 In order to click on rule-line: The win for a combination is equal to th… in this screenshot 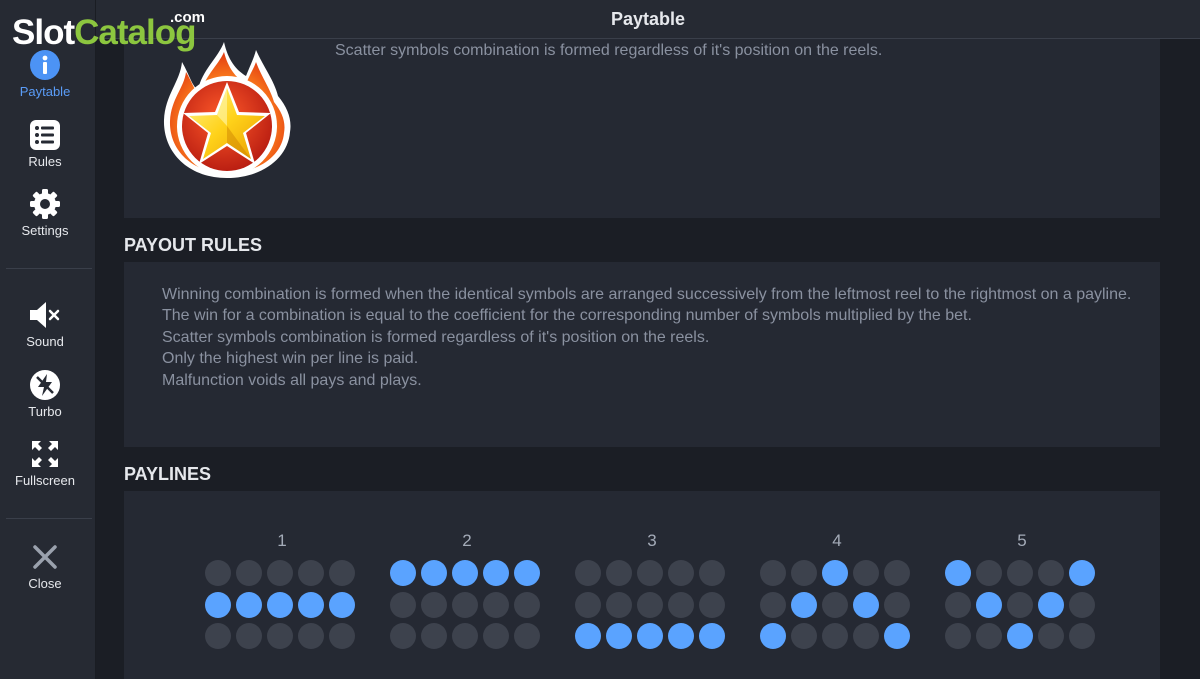, I will do `click(567, 316)`.